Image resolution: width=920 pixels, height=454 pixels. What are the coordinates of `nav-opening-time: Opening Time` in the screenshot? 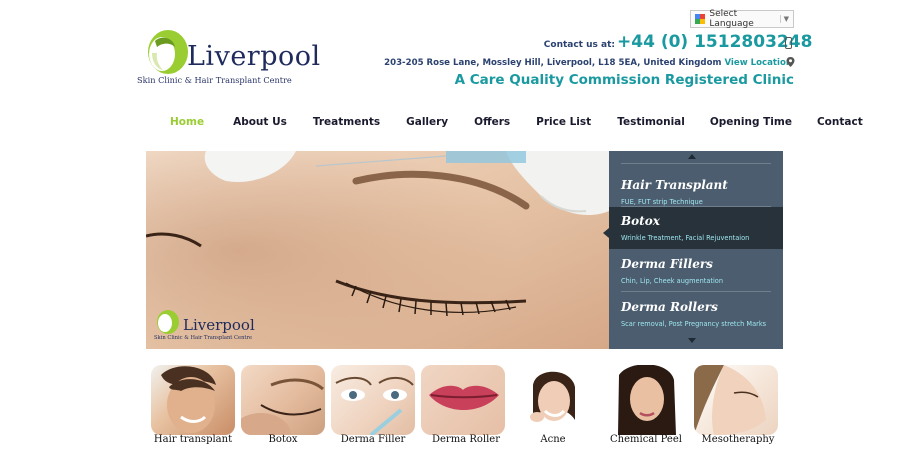 It's located at (751, 124).